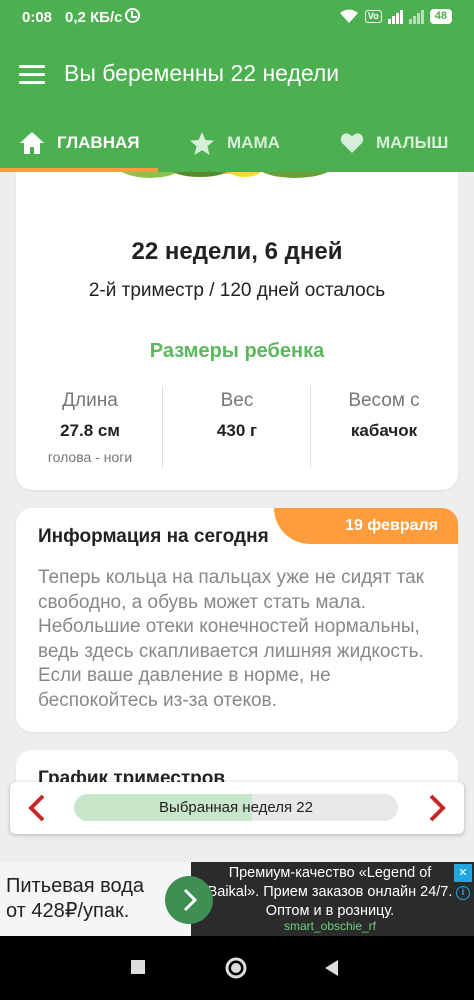 The width and height of the screenshot is (474, 1000). Describe the element at coordinates (237, 351) in the screenshot. I see `baby-size-header: Размеры ребенка` at that location.